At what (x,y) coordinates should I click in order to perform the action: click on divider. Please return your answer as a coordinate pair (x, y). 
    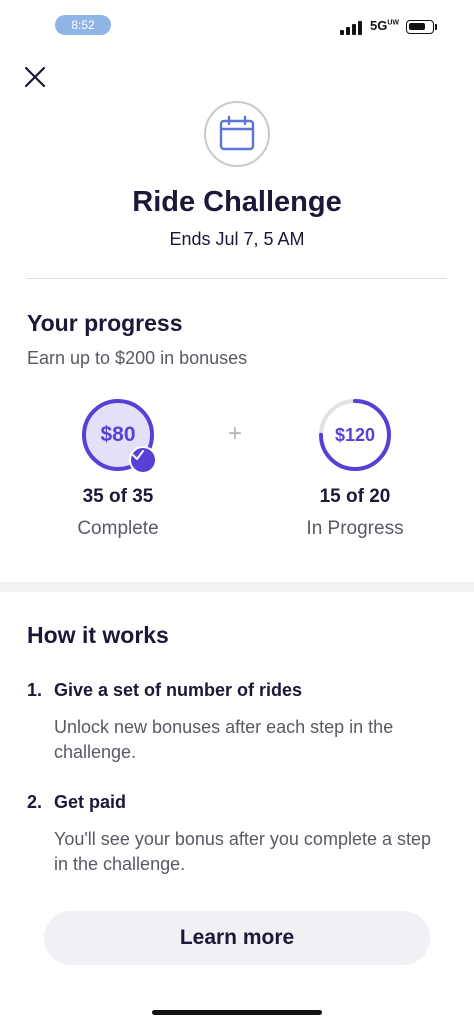
    Looking at the image, I should click on (237, 278).